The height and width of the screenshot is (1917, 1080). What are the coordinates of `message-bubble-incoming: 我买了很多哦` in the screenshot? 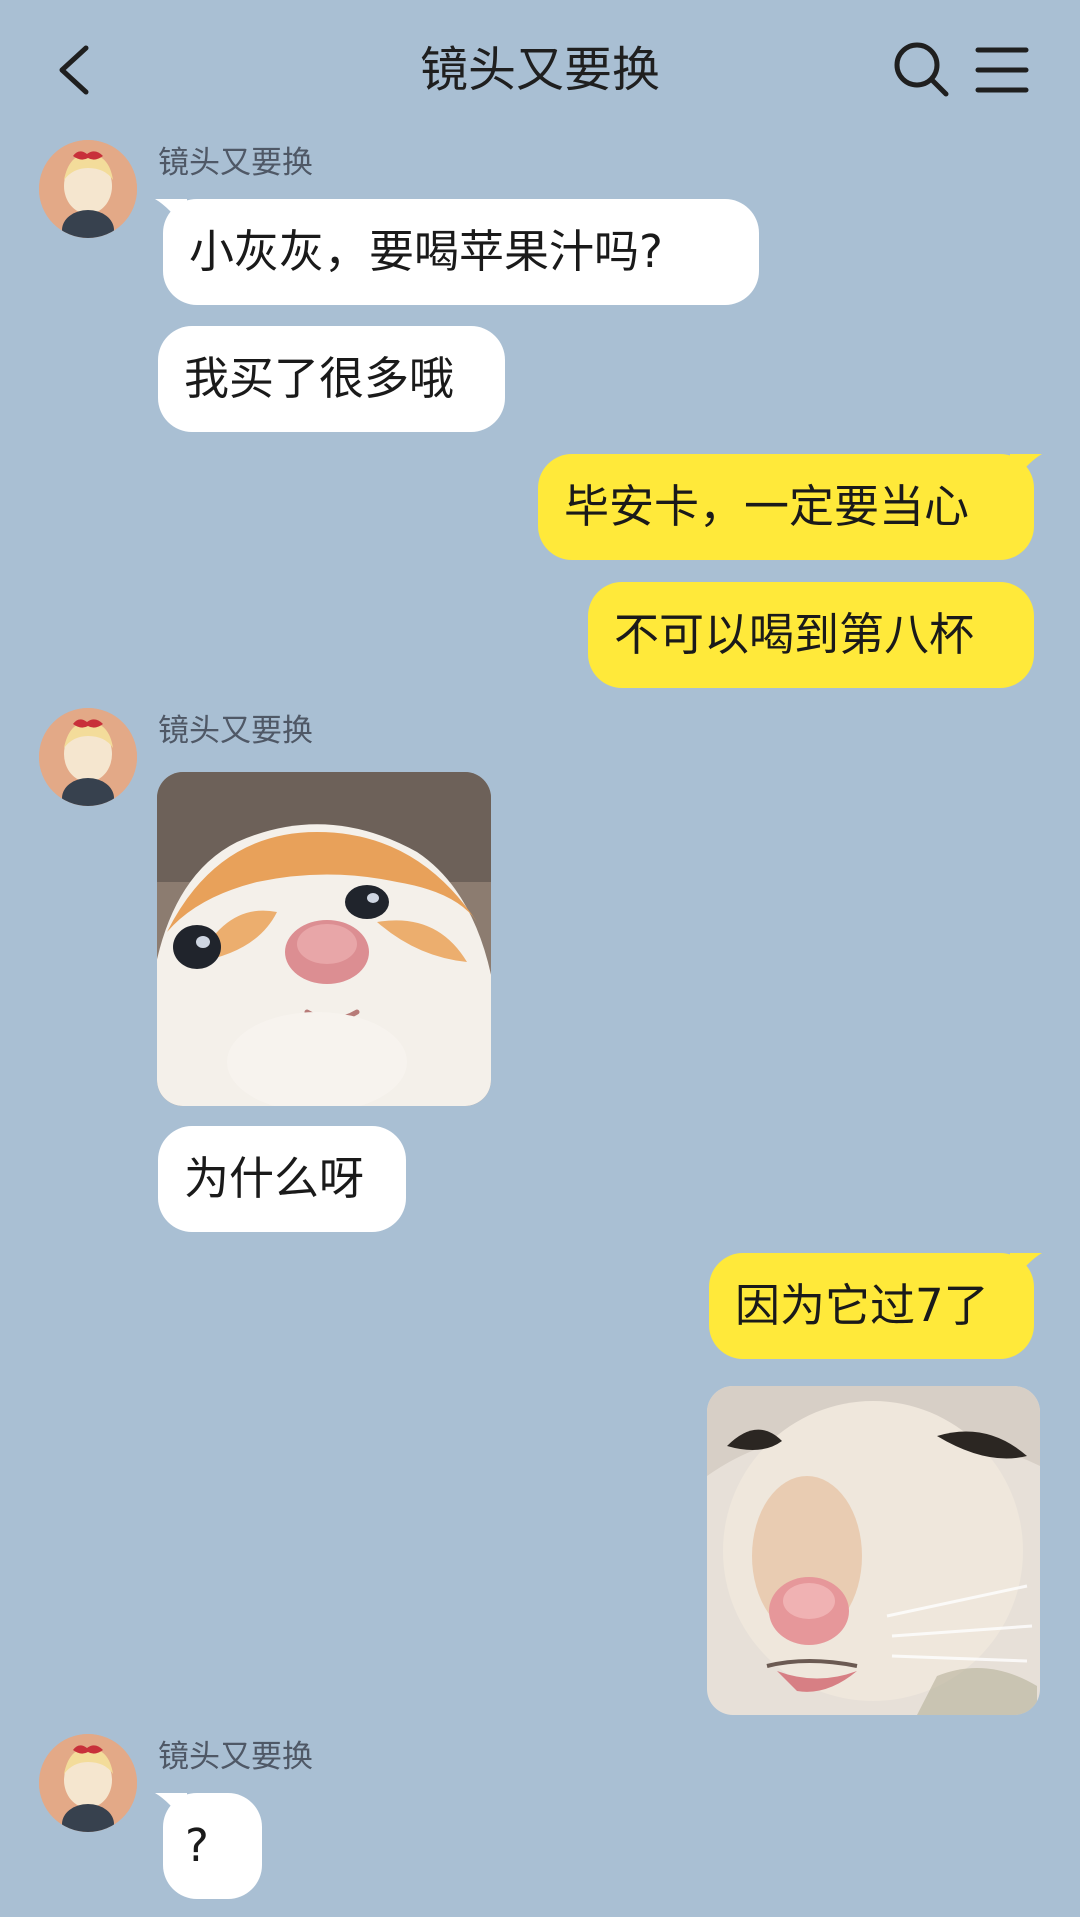 It's located at (331, 379).